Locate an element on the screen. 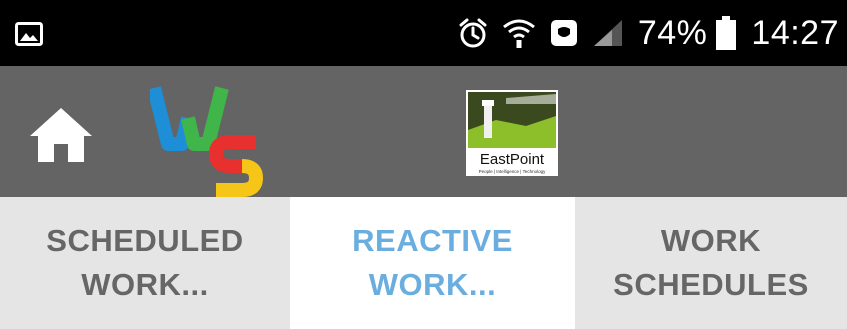  signal-icon is located at coordinates (607, 33).